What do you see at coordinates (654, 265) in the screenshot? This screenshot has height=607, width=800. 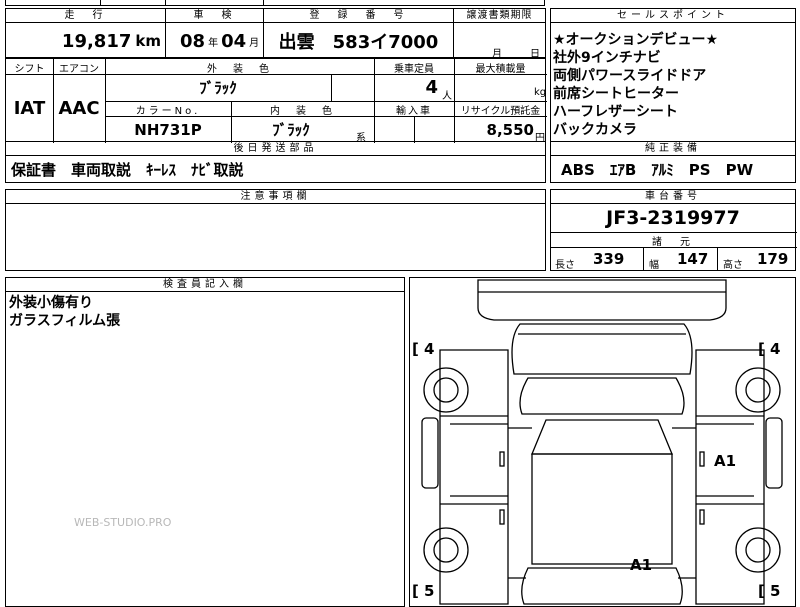 I see `width-label: 幅` at bounding box center [654, 265].